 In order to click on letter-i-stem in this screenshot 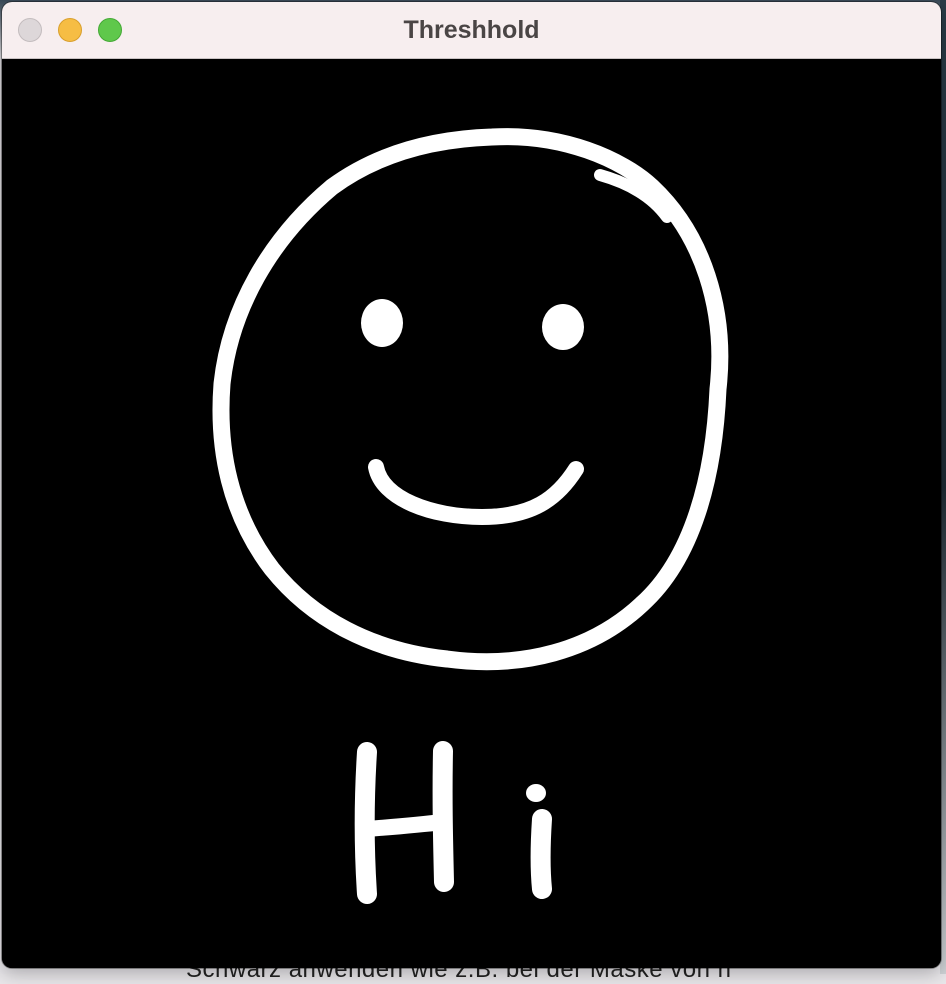, I will do `click(541, 854)`.